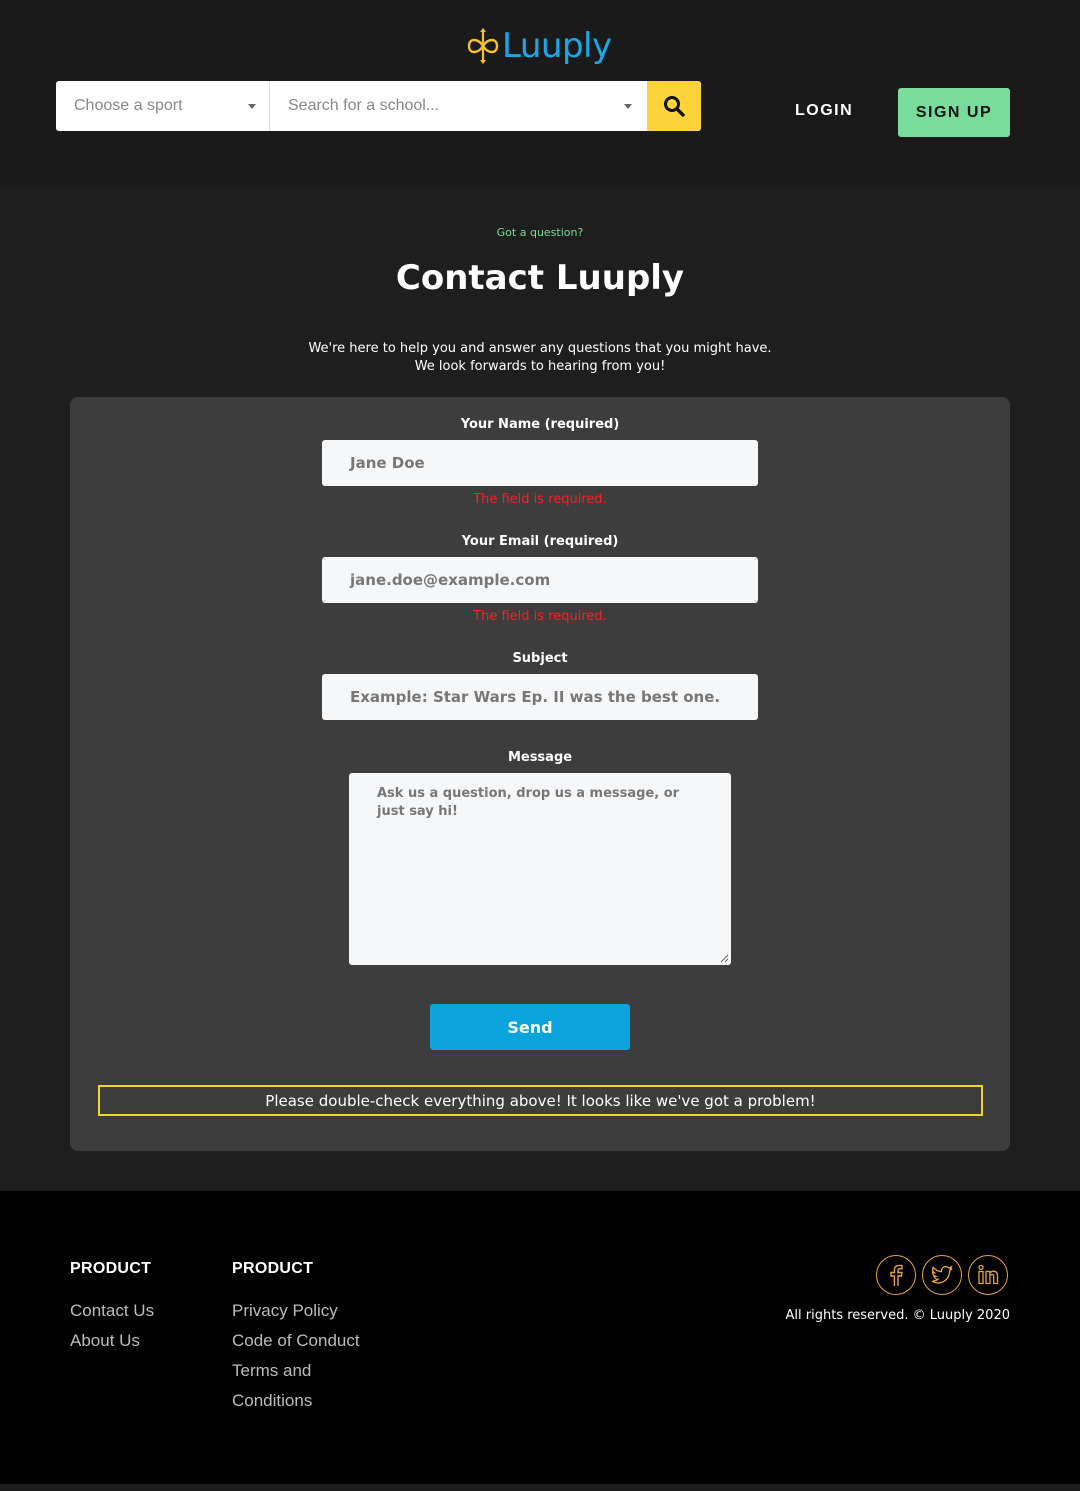 The height and width of the screenshot is (1491, 1080). What do you see at coordinates (557, 46) in the screenshot?
I see `logo-text: Luuply` at bounding box center [557, 46].